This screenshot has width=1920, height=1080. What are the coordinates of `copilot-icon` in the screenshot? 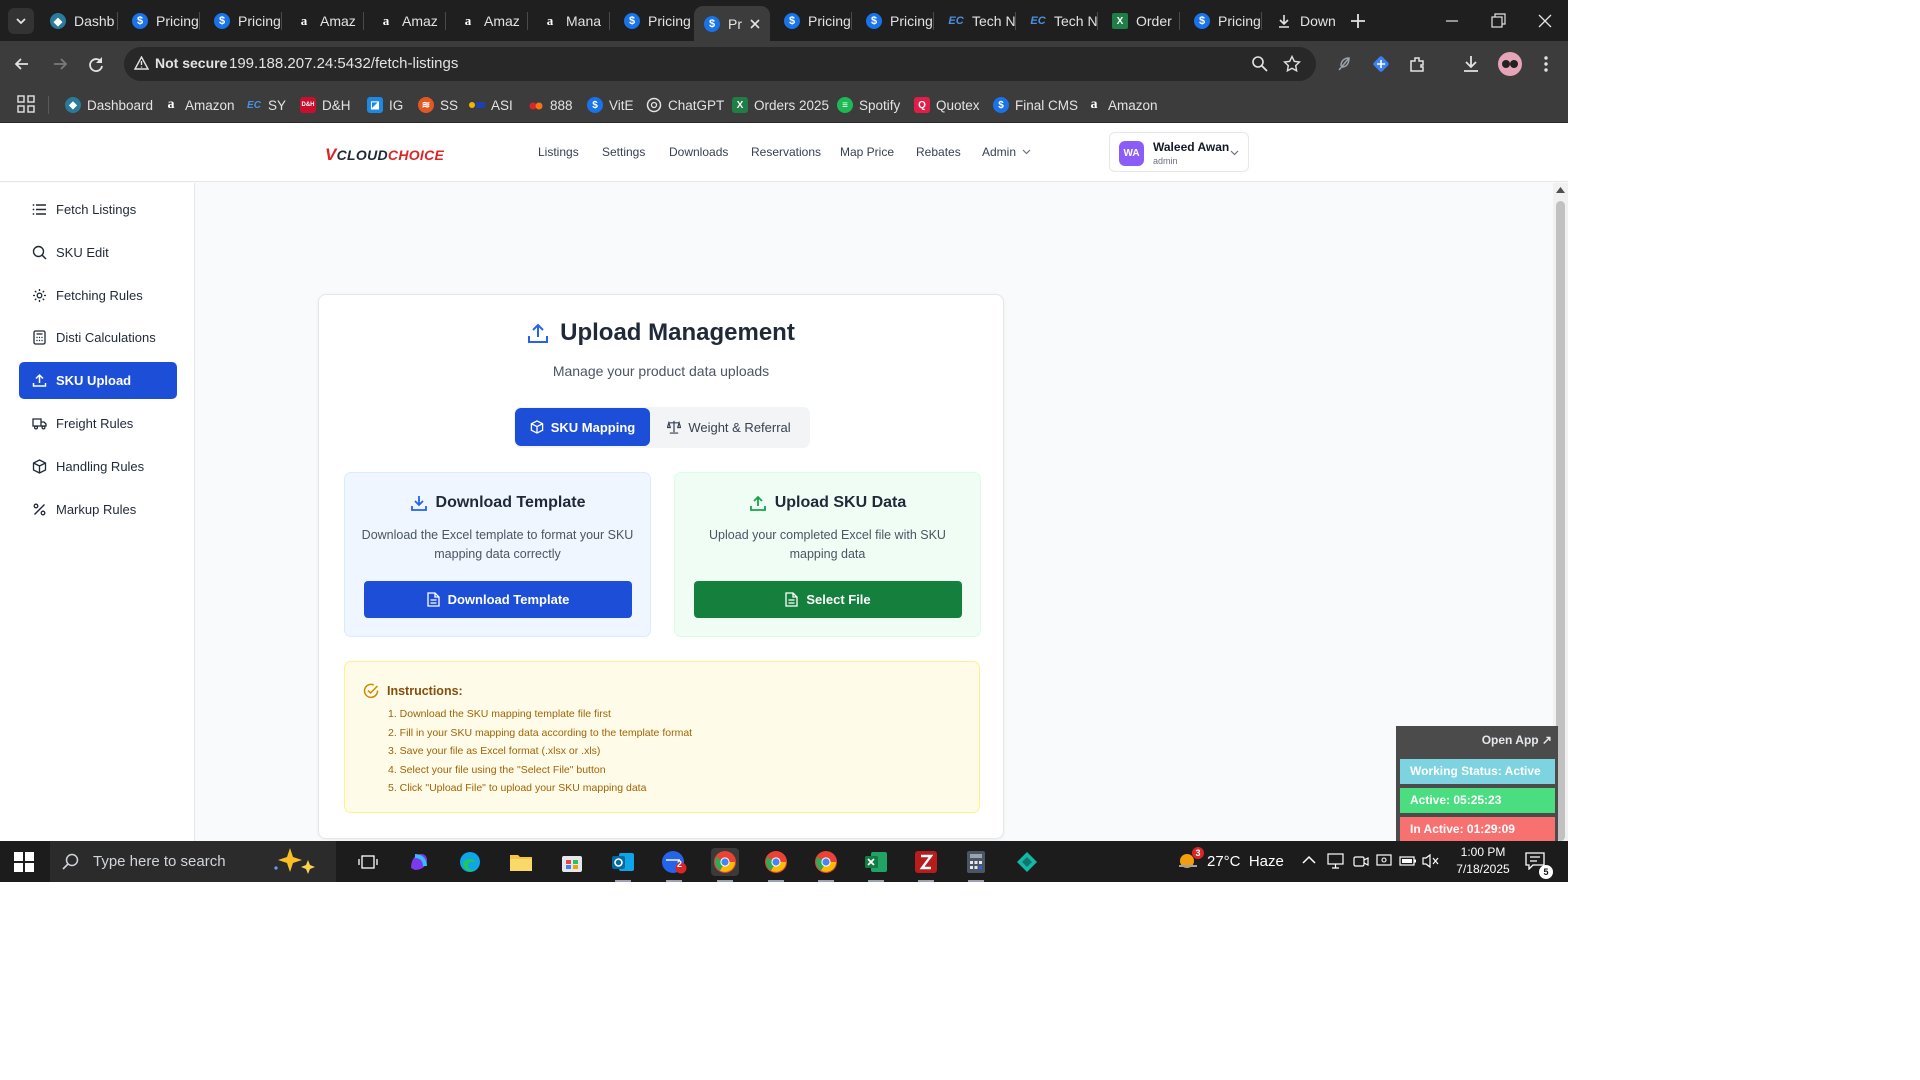 It's located at (419, 862).